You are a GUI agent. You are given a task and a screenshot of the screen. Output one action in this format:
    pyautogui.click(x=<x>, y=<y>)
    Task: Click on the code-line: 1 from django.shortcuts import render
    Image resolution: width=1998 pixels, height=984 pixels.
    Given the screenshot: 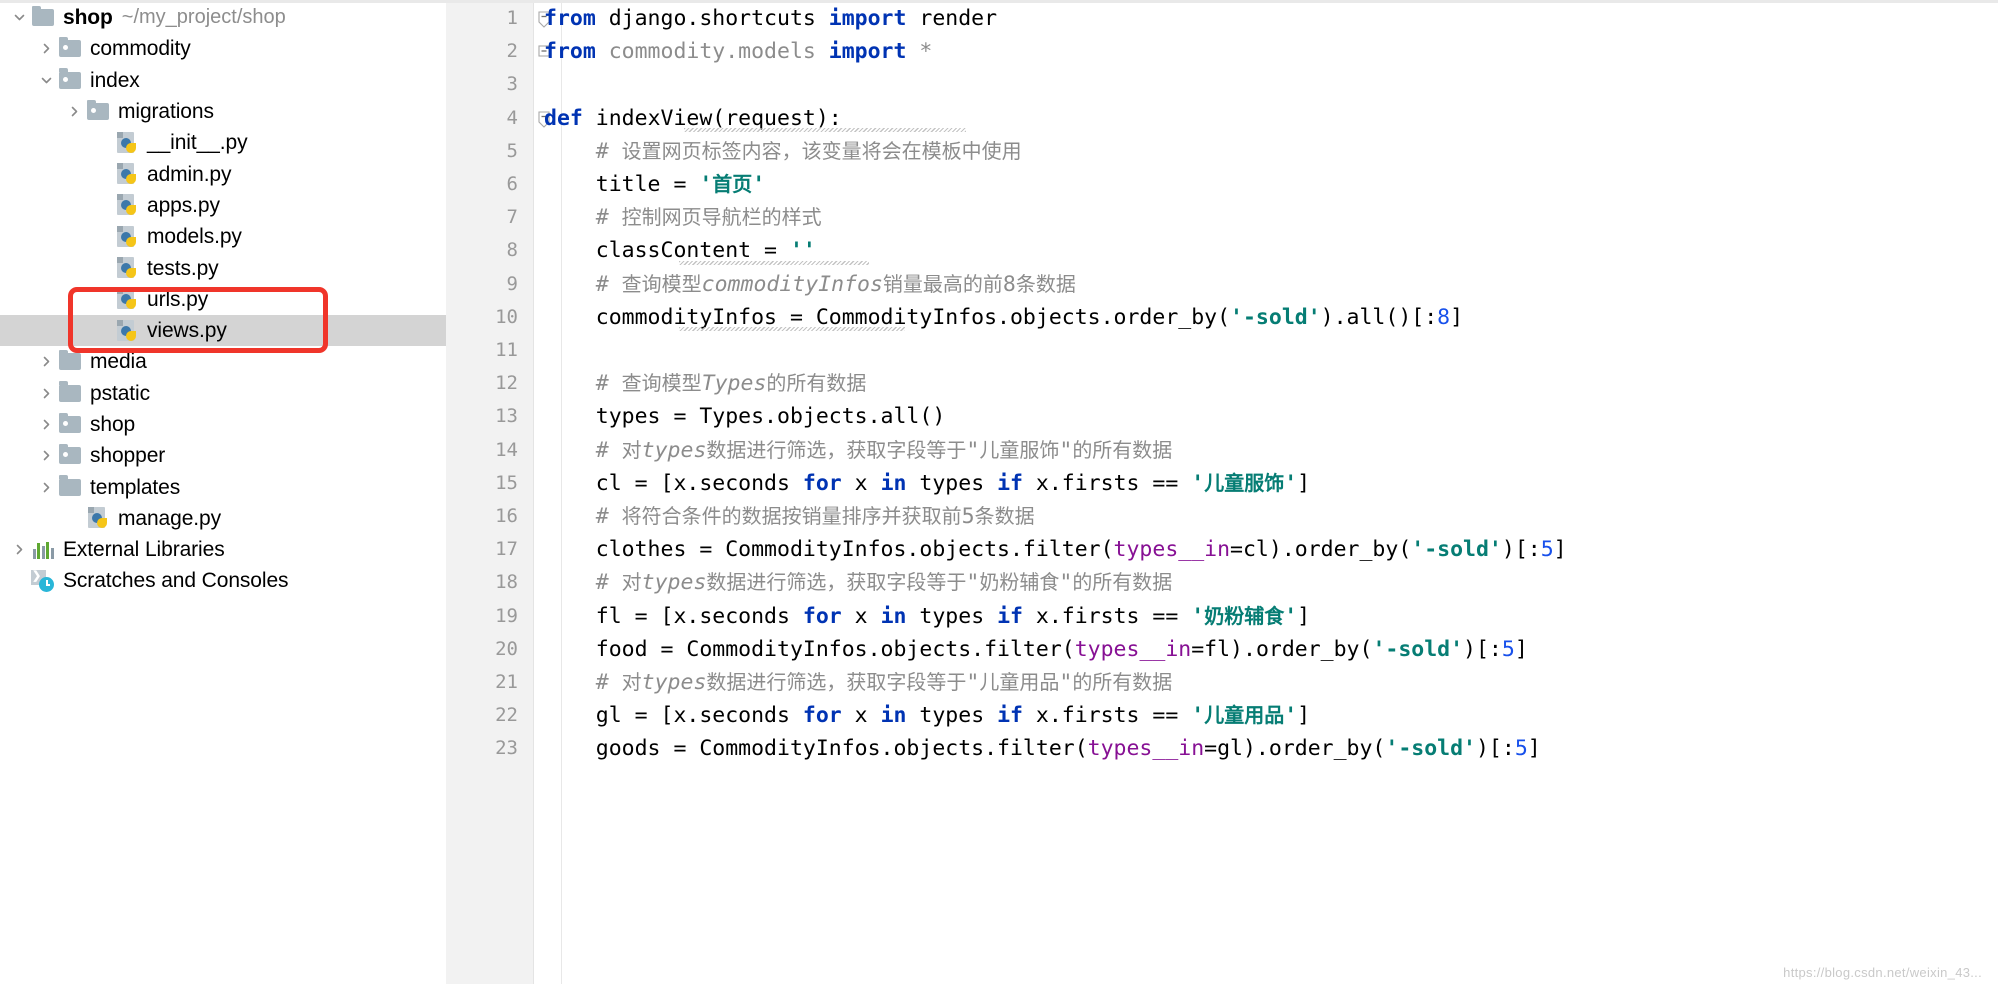 What is the action you would take?
    pyautogui.click(x=1222, y=18)
    